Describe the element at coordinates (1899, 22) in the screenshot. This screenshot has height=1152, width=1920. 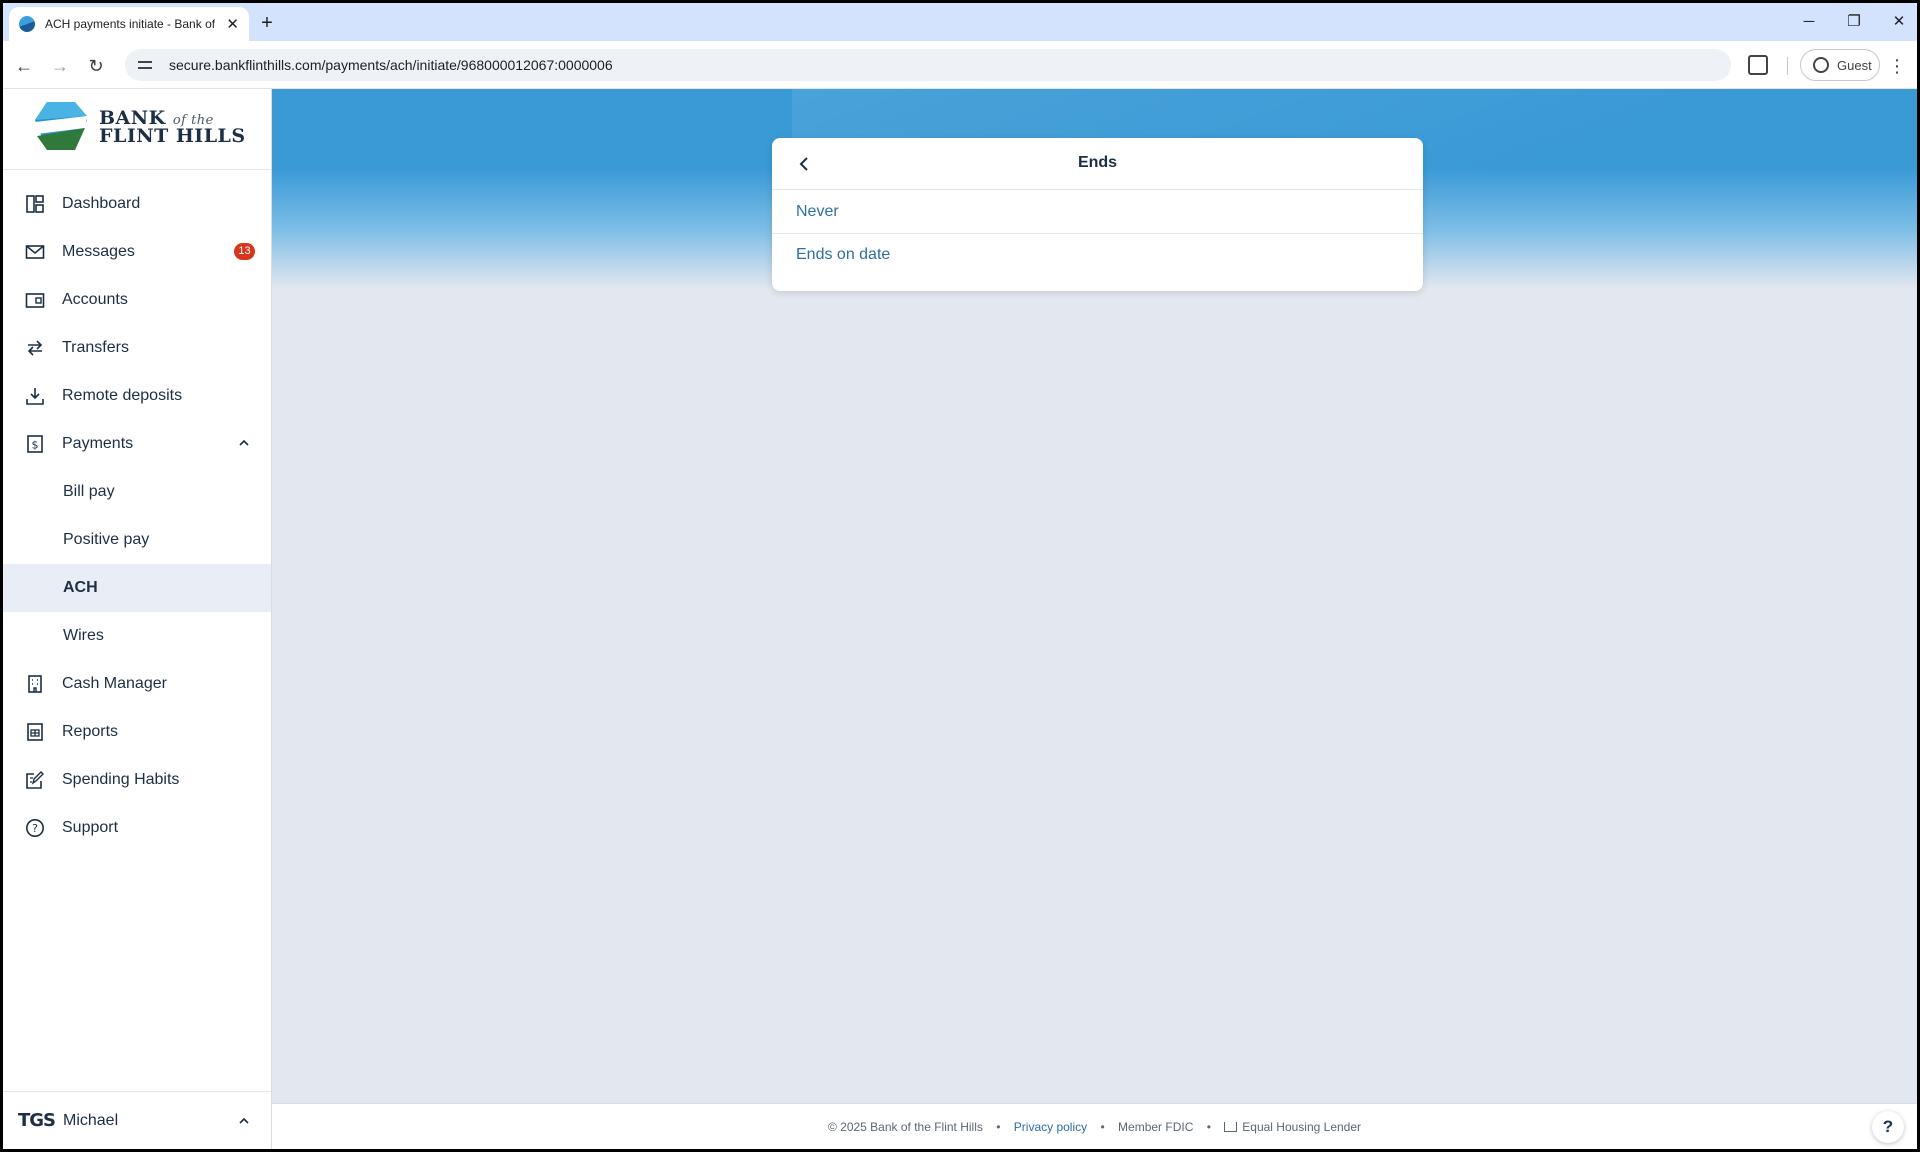
I see `close-window-icon: ✕` at that location.